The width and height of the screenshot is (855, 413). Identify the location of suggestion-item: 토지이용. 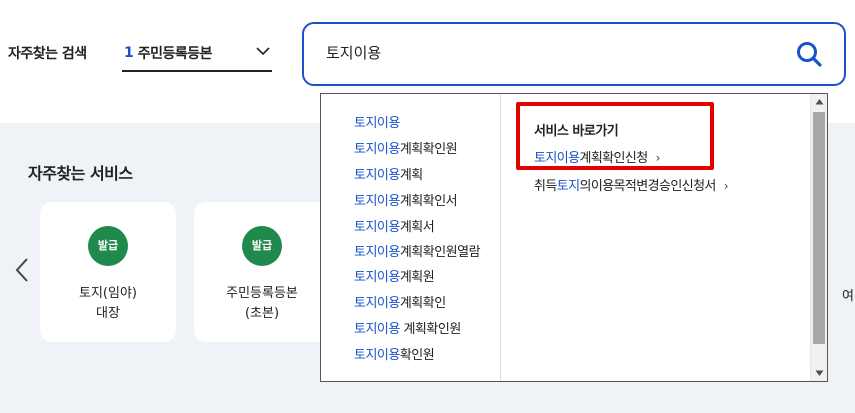
(410, 124).